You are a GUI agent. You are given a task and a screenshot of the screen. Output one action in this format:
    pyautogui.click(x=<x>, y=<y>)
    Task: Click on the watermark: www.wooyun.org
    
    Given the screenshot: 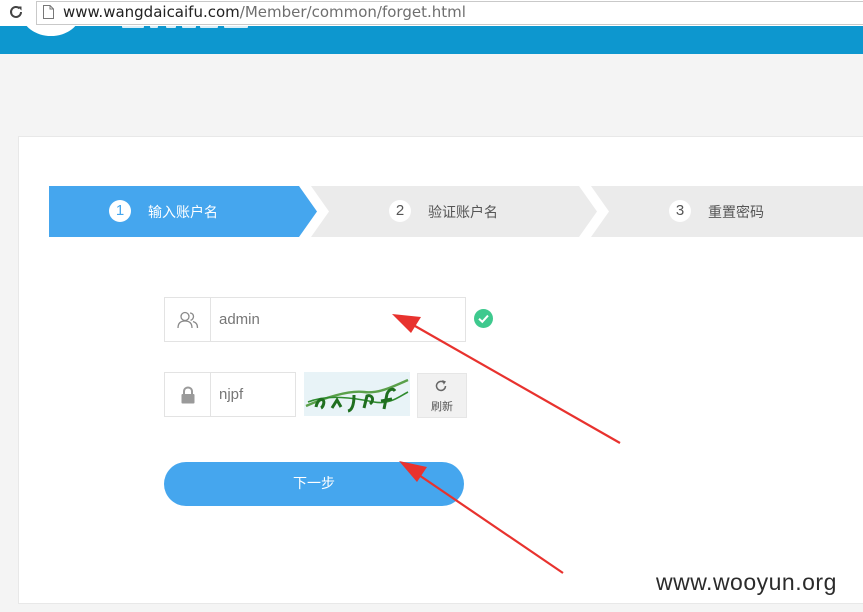 What is the action you would take?
    pyautogui.click(x=746, y=582)
    